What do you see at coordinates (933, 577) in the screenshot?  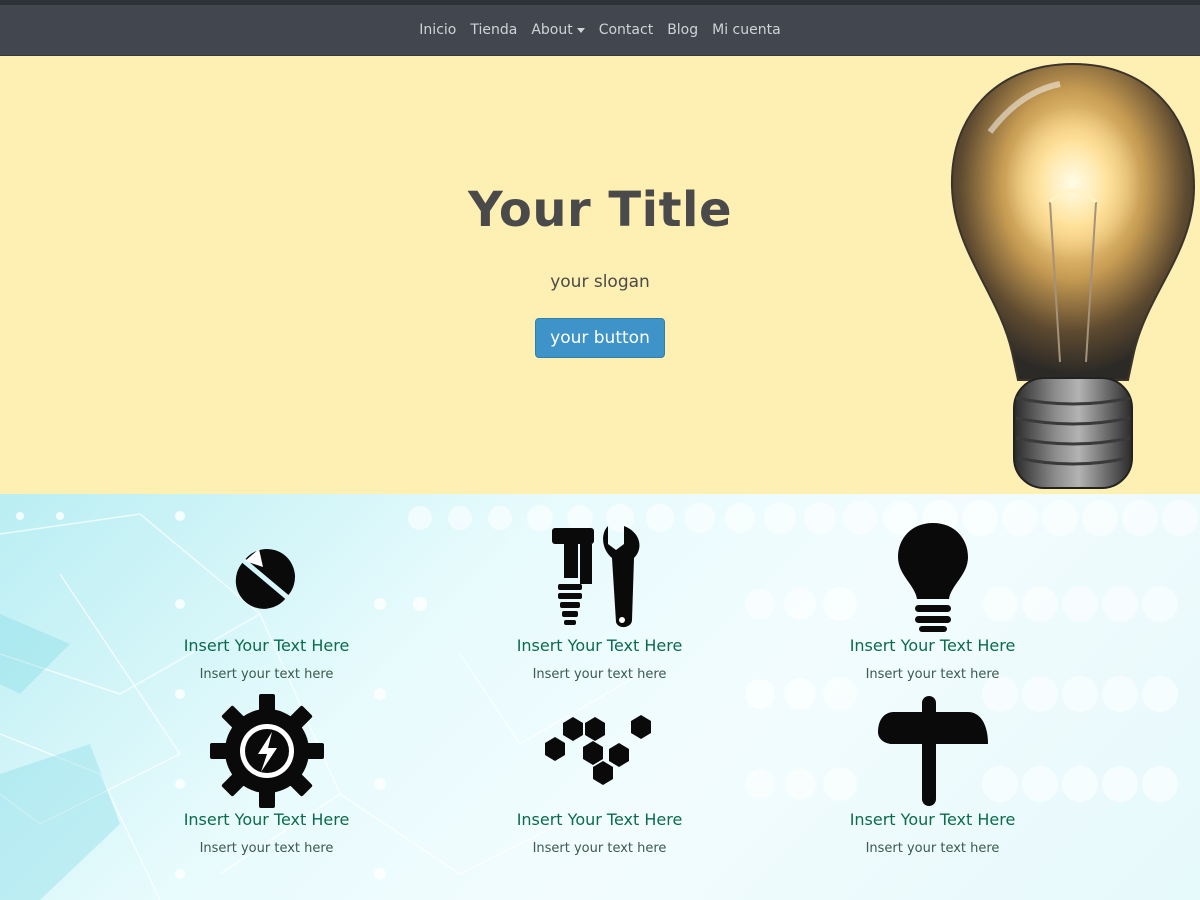 I see `lightbulb-icon` at bounding box center [933, 577].